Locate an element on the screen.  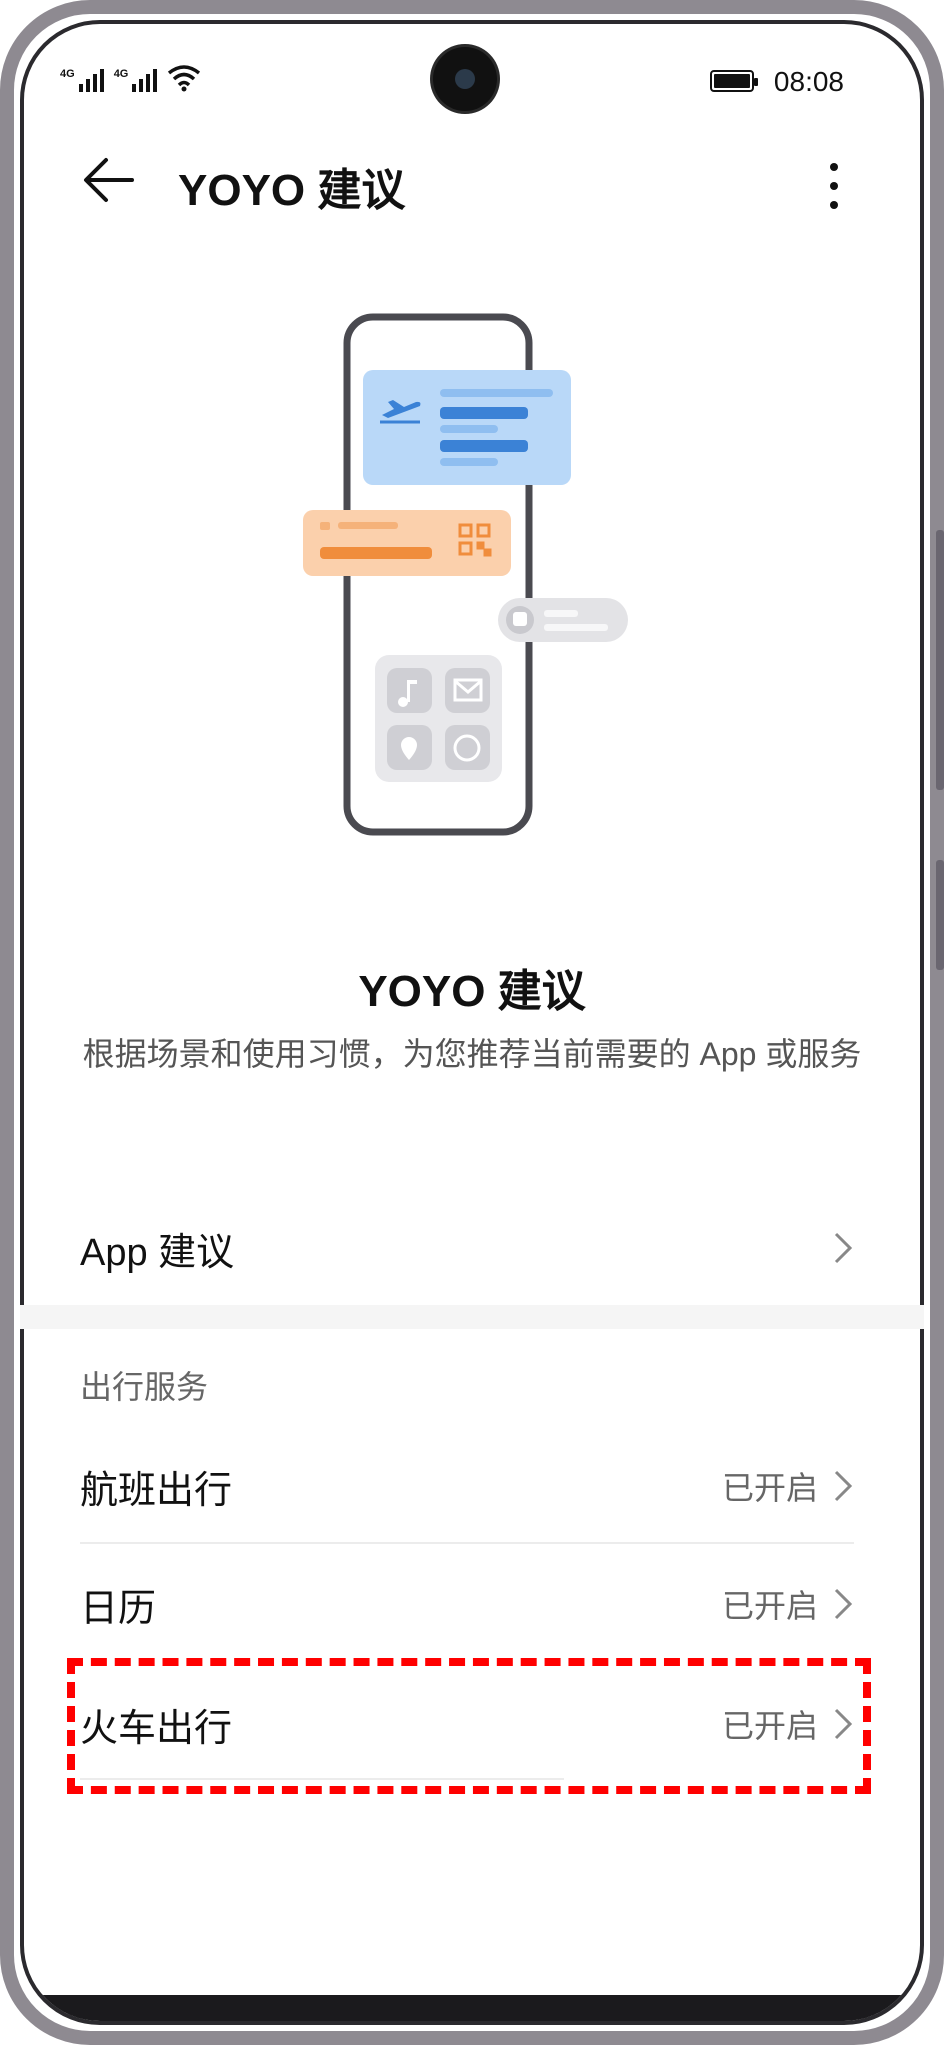
front-camera is located at coordinates (465, 79).